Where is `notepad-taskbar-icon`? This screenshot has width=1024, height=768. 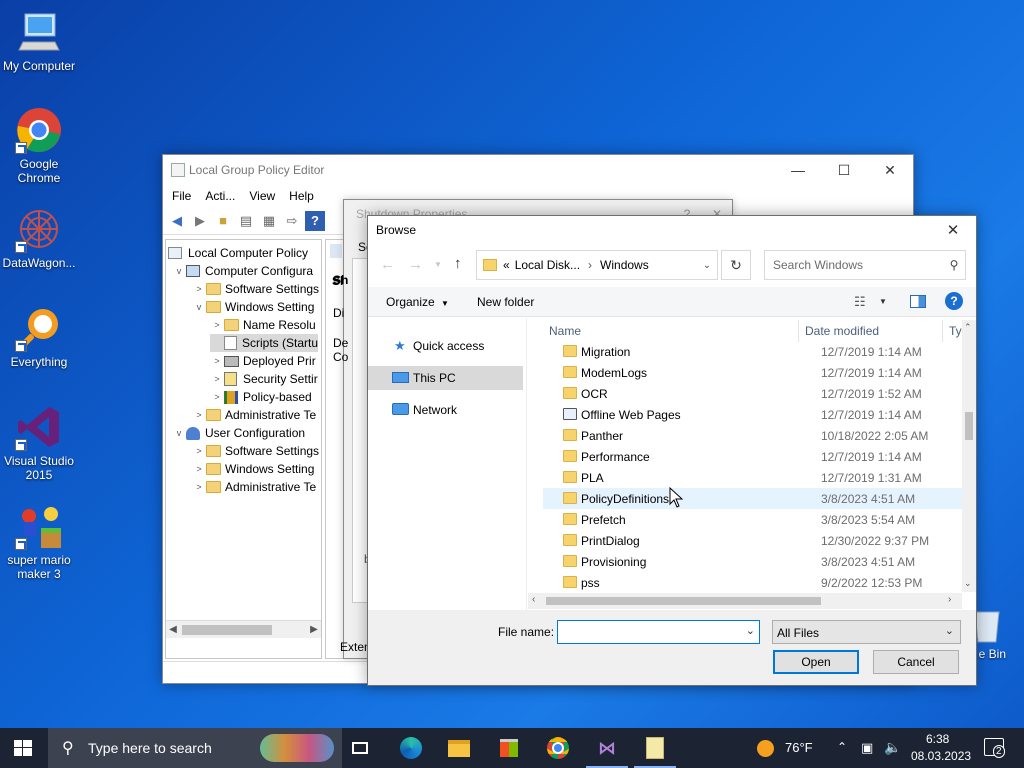
notepad-taskbar-icon is located at coordinates (655, 748).